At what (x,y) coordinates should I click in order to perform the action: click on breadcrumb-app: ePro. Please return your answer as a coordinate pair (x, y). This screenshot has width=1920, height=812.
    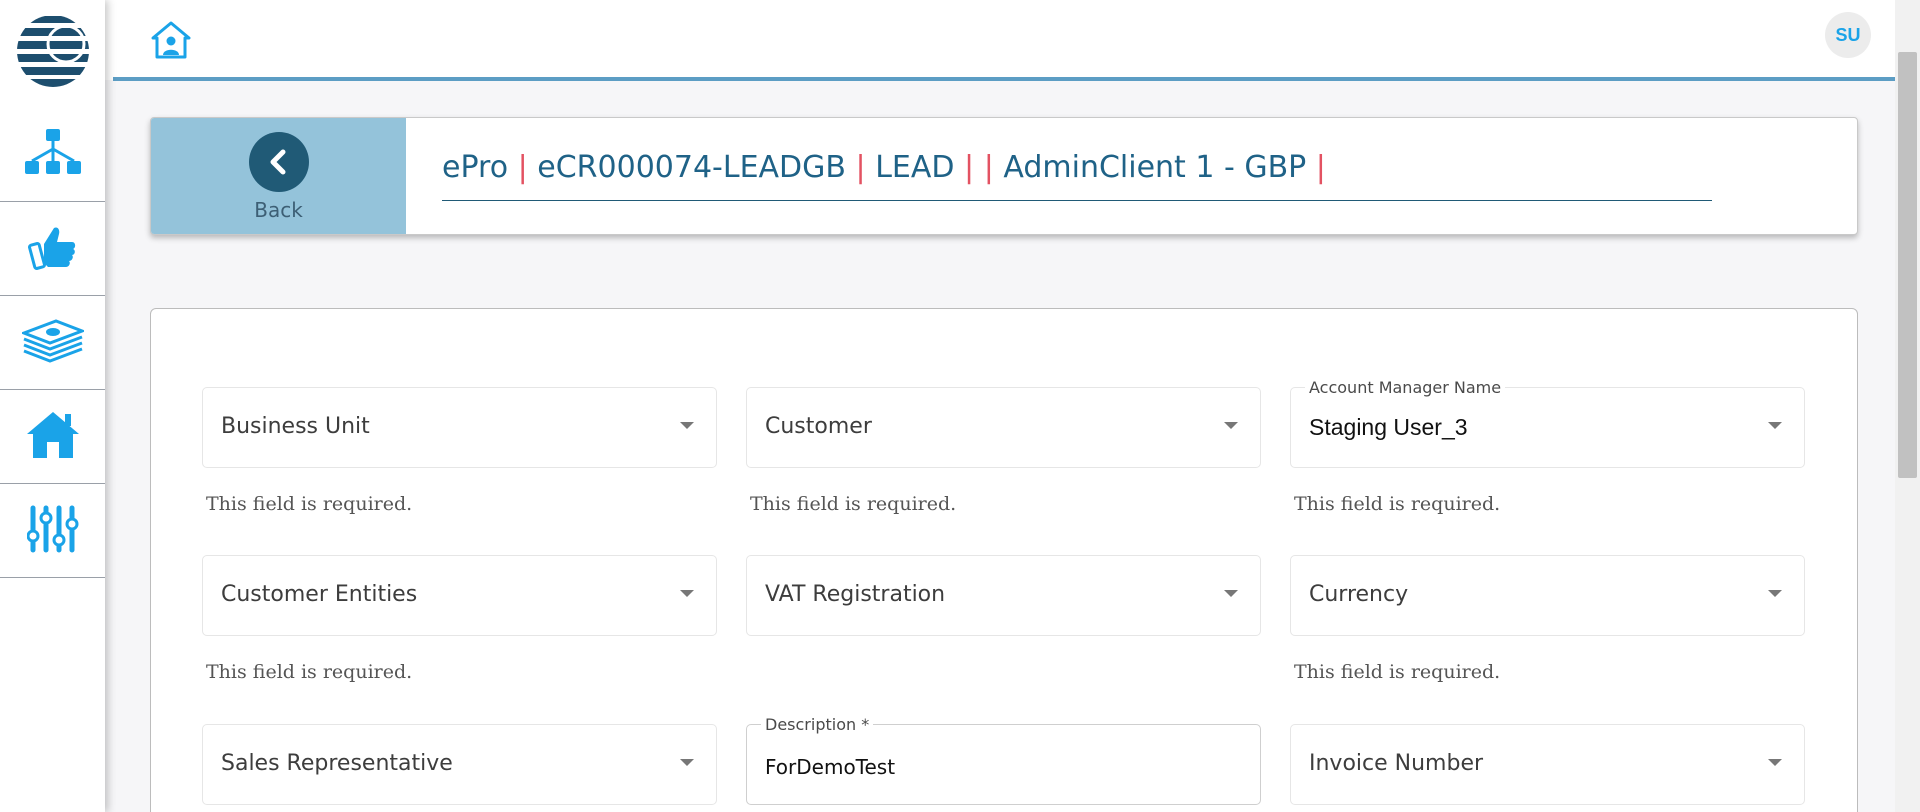
    Looking at the image, I should click on (475, 167).